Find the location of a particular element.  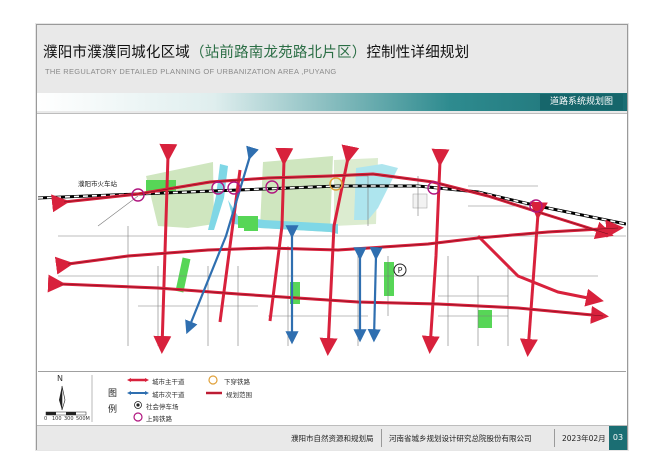

parking-symbol: P is located at coordinates (400, 270).